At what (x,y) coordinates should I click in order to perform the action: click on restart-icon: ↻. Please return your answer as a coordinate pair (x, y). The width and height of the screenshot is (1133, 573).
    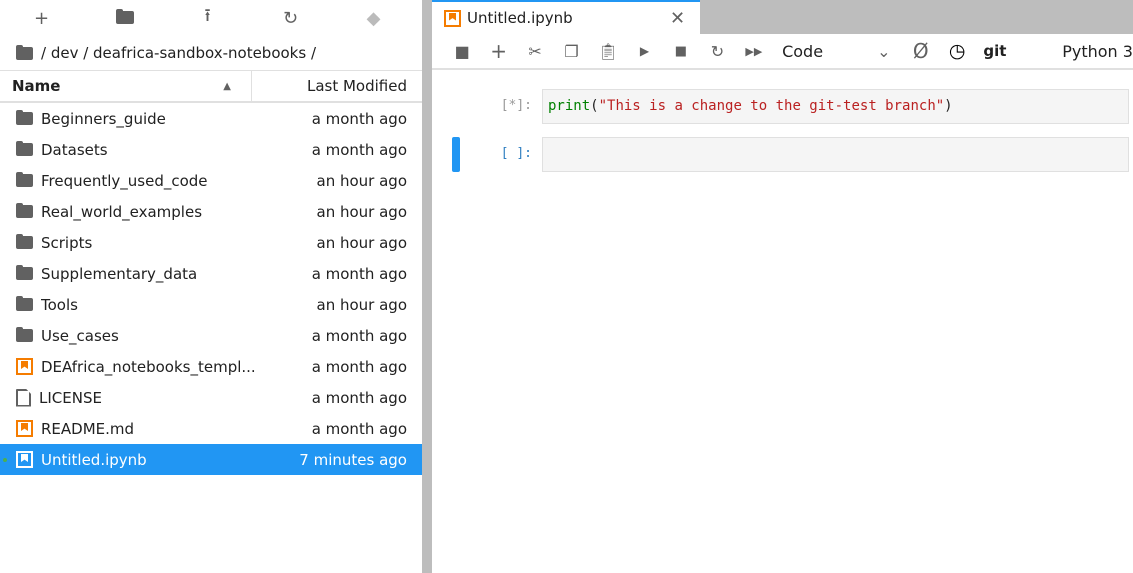
    Looking at the image, I should click on (717, 51).